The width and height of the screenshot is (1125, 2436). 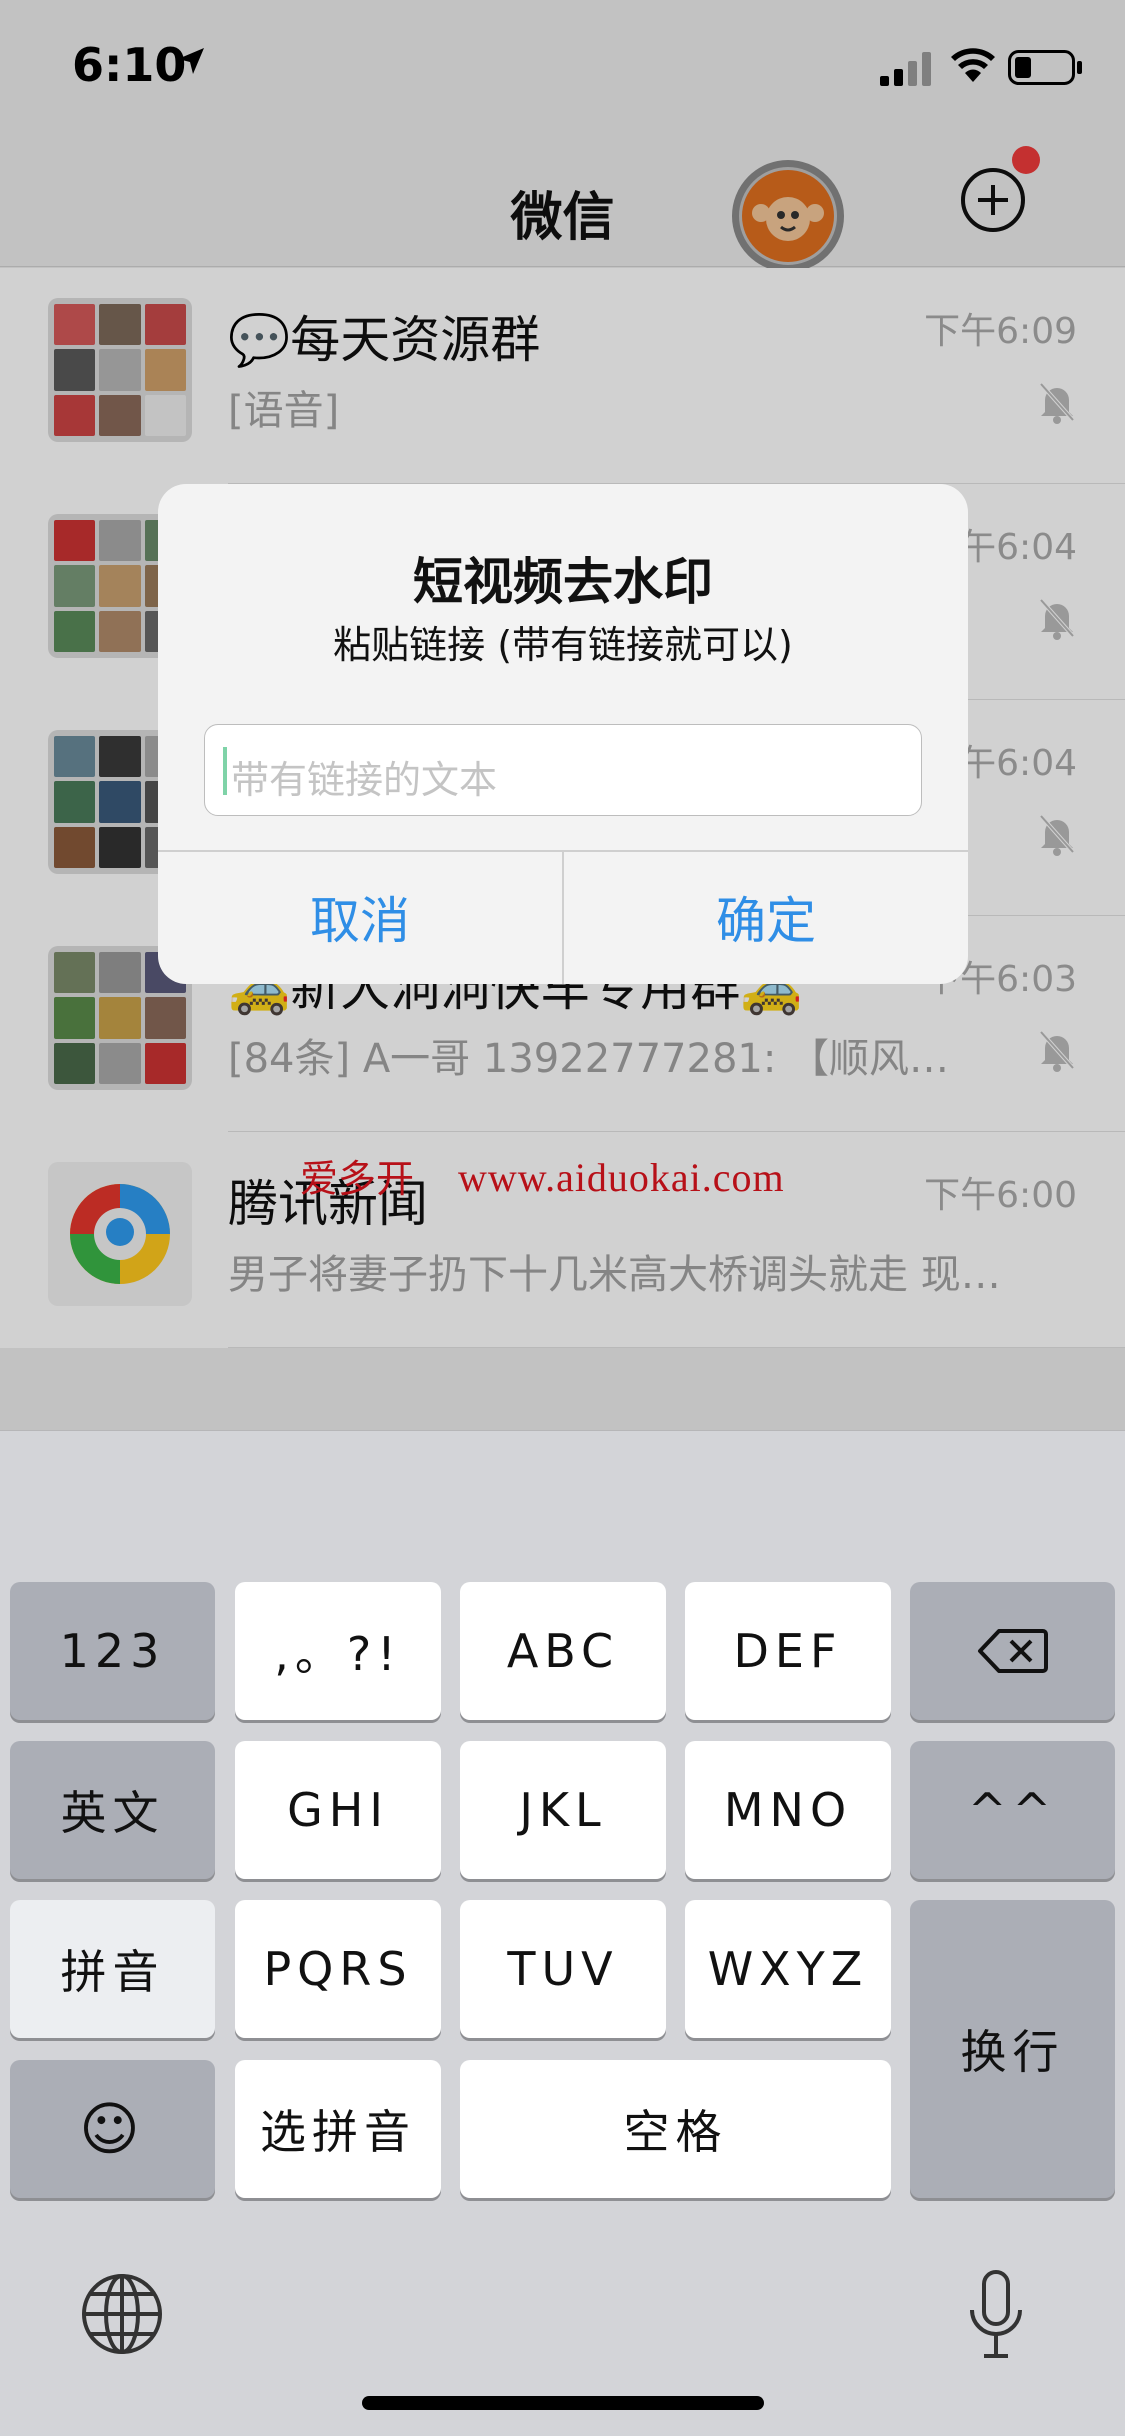 I want to click on key-abc: ABC, so click(x=563, y=1651).